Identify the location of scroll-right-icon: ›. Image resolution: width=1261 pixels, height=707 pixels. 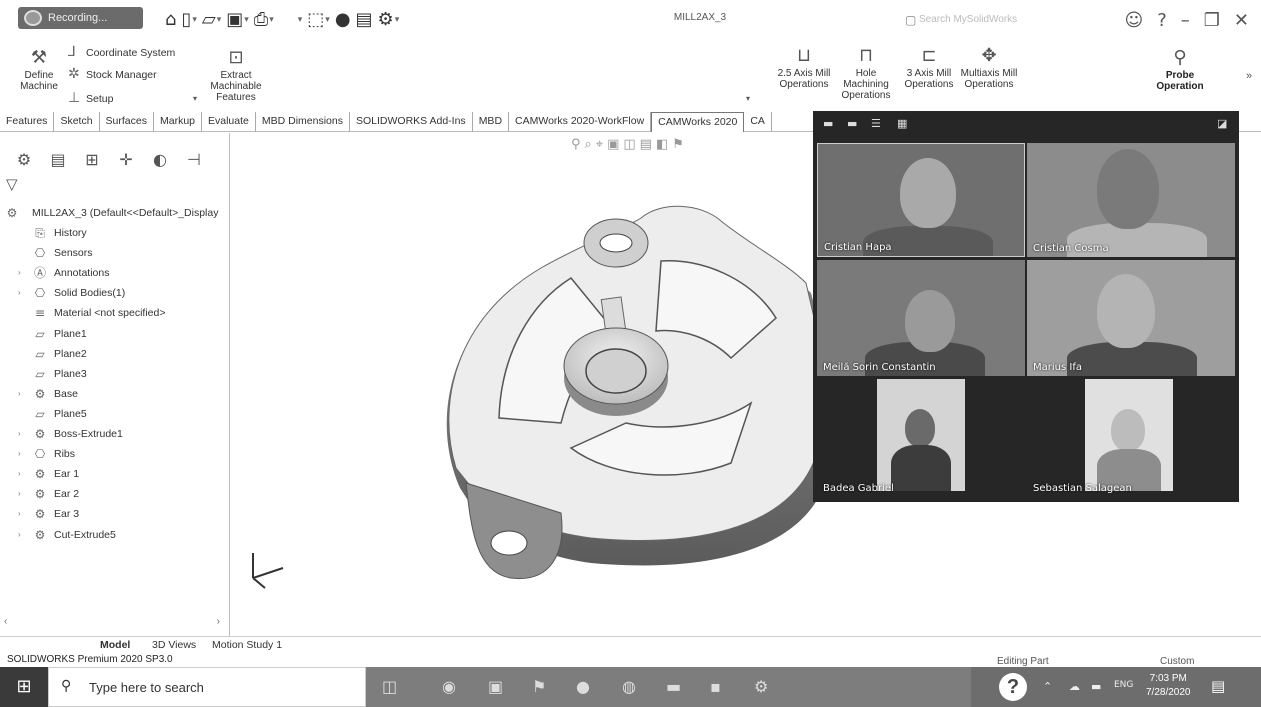
(218, 621).